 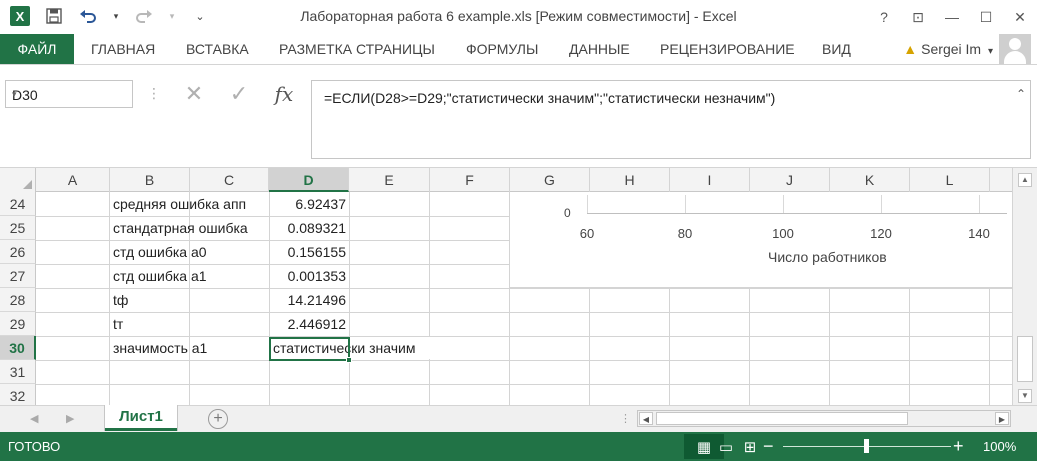 What do you see at coordinates (1020, 17) in the screenshot?
I see `close-icon: ✕` at bounding box center [1020, 17].